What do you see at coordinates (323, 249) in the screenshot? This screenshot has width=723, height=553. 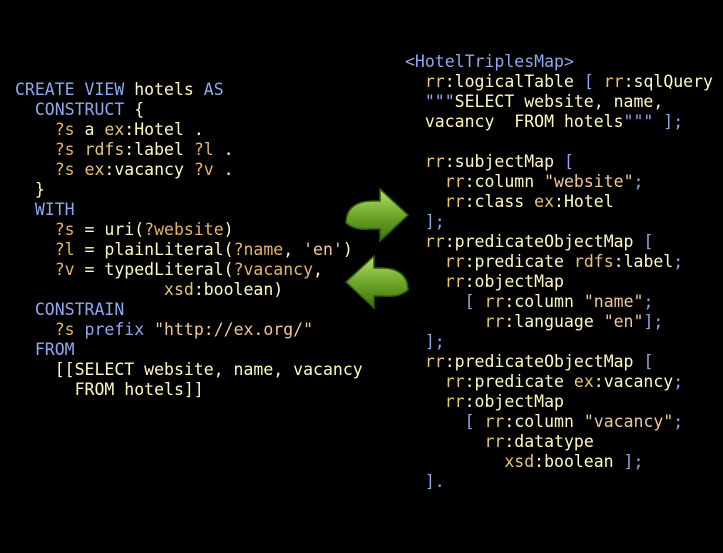 I see `sml-token: 'en'` at bounding box center [323, 249].